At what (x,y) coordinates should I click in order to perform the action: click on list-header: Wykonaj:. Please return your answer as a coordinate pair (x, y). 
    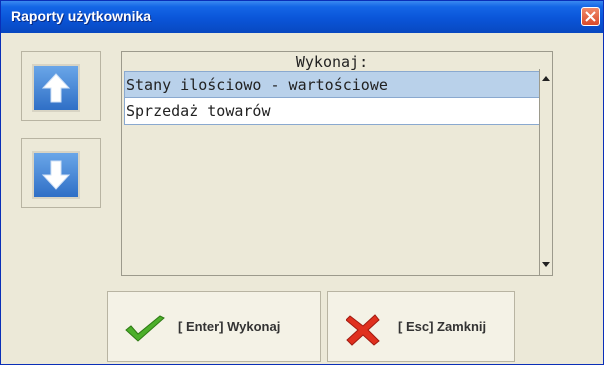
    Looking at the image, I should click on (332, 62).